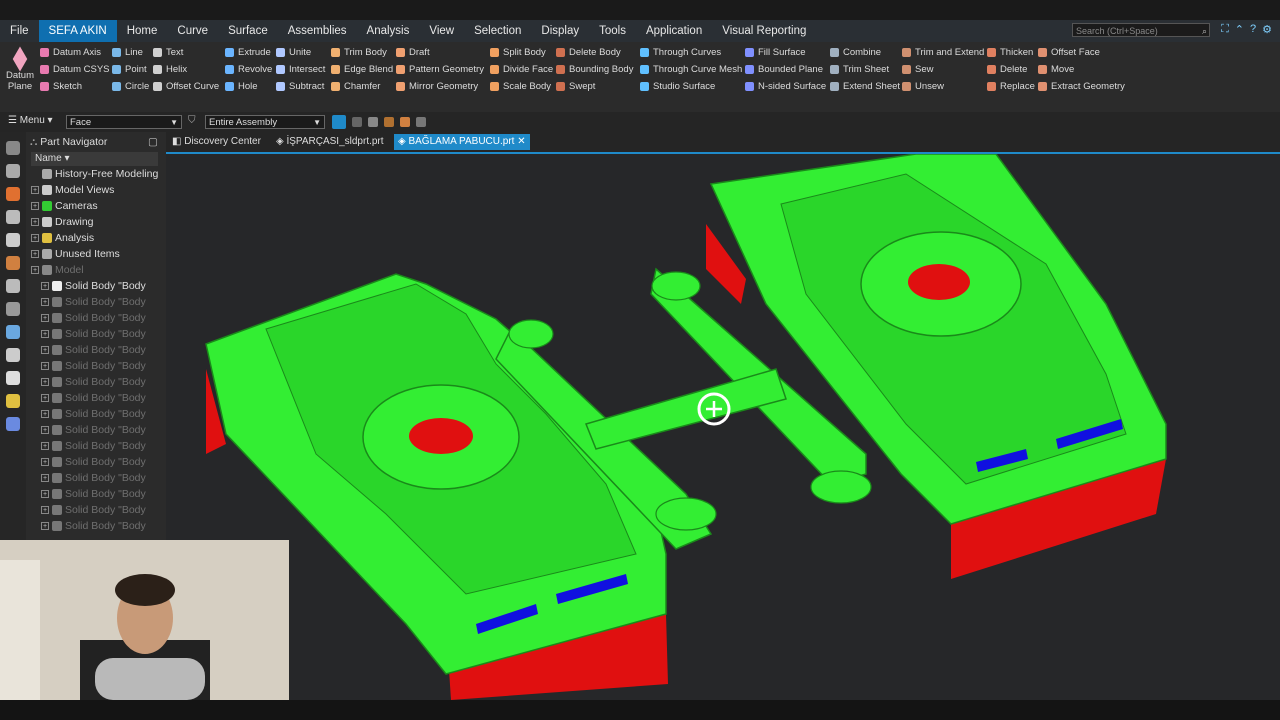 This screenshot has height=720, width=1280. What do you see at coordinates (440, 86) in the screenshot?
I see `mirror-geometry-button: Mirror Geometry` at bounding box center [440, 86].